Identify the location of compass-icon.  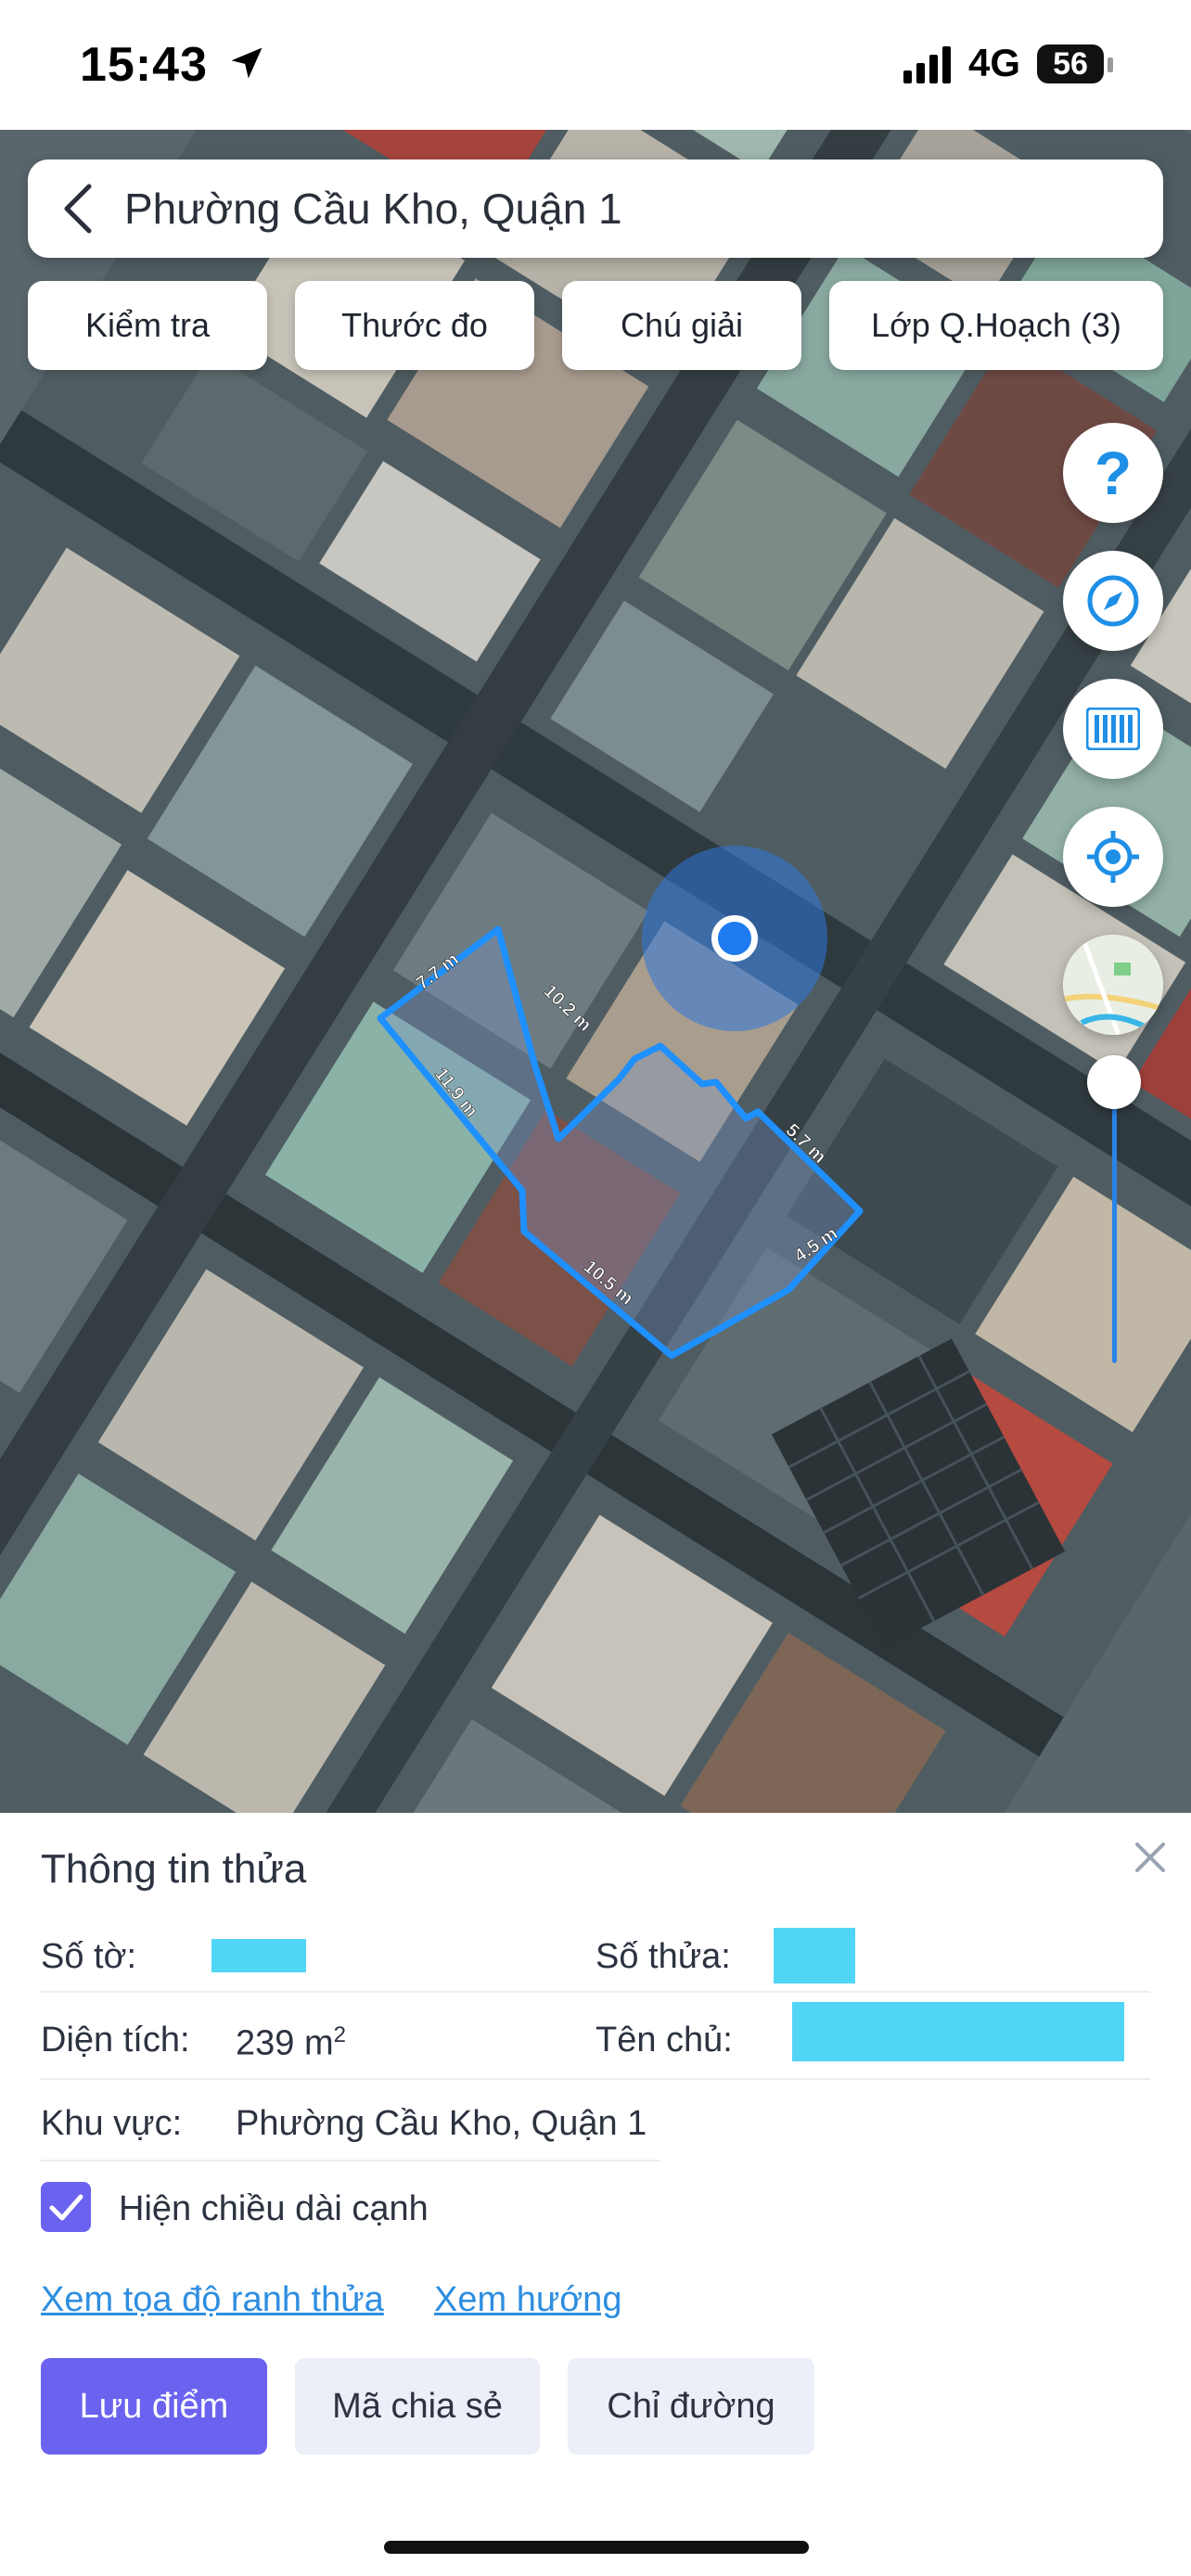
(1113, 601).